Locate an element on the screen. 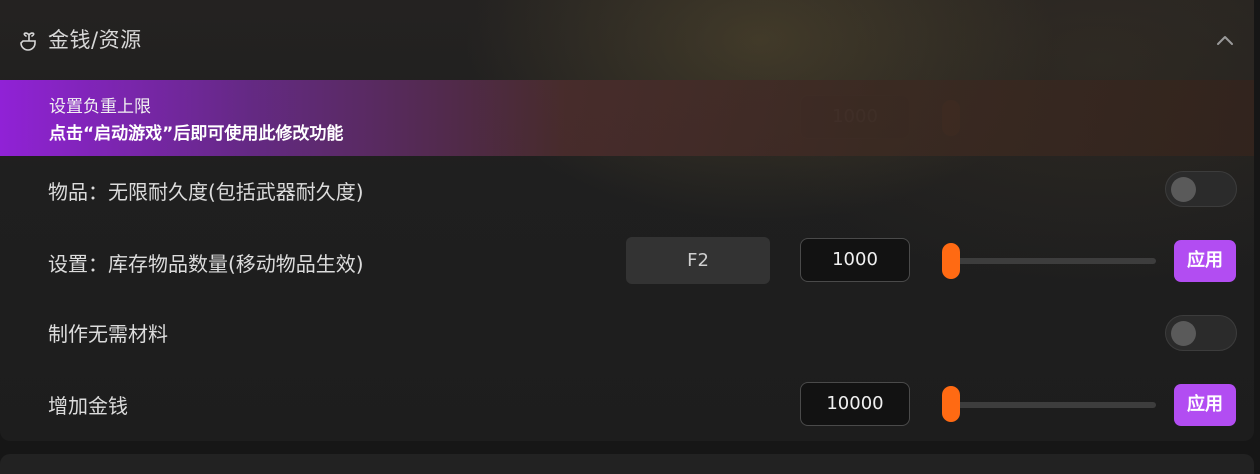 The width and height of the screenshot is (1260, 474). section-title: 金钱/资源 is located at coordinates (95, 40).